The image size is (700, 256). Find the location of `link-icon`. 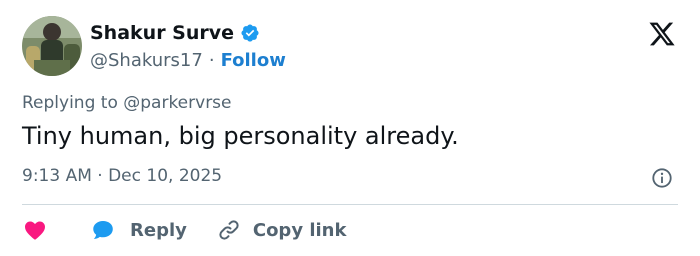

link-icon is located at coordinates (229, 230).